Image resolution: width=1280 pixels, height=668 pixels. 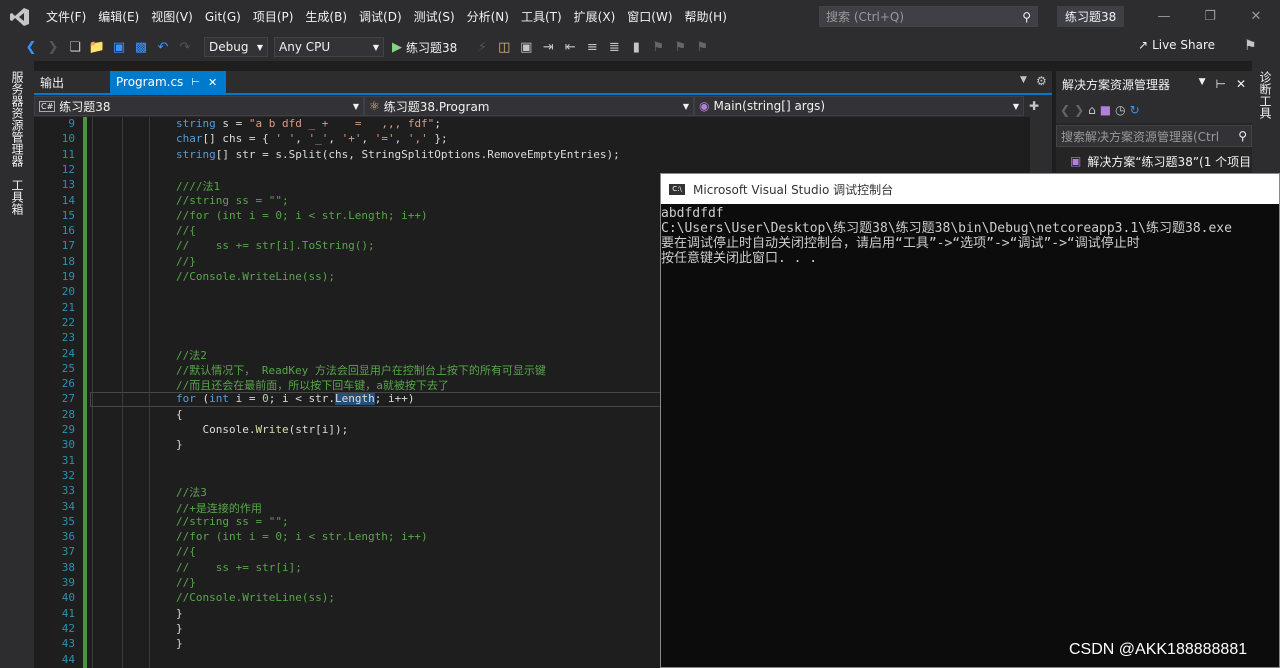 What do you see at coordinates (482, 47) in the screenshot?
I see `hot-reload-icon: ⚡` at bounding box center [482, 47].